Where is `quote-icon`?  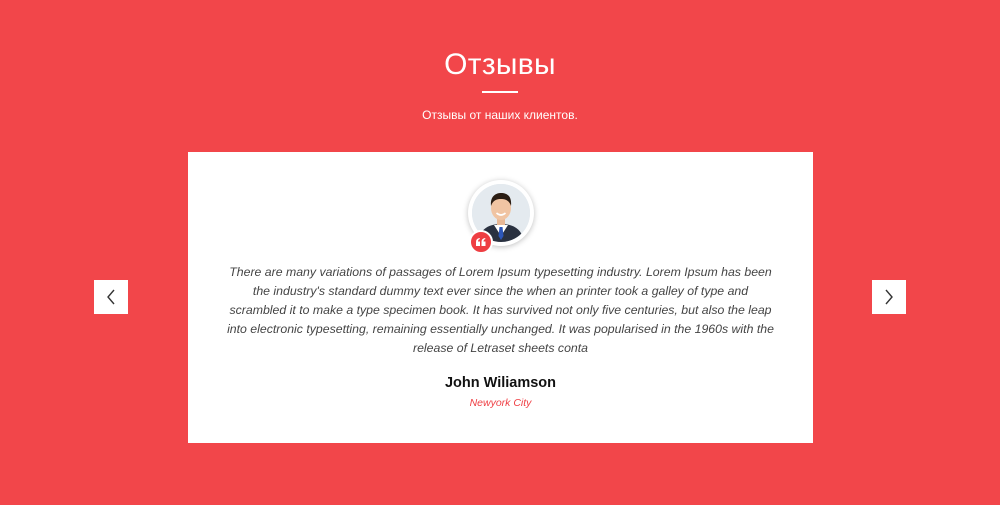
quote-icon is located at coordinates (481, 242).